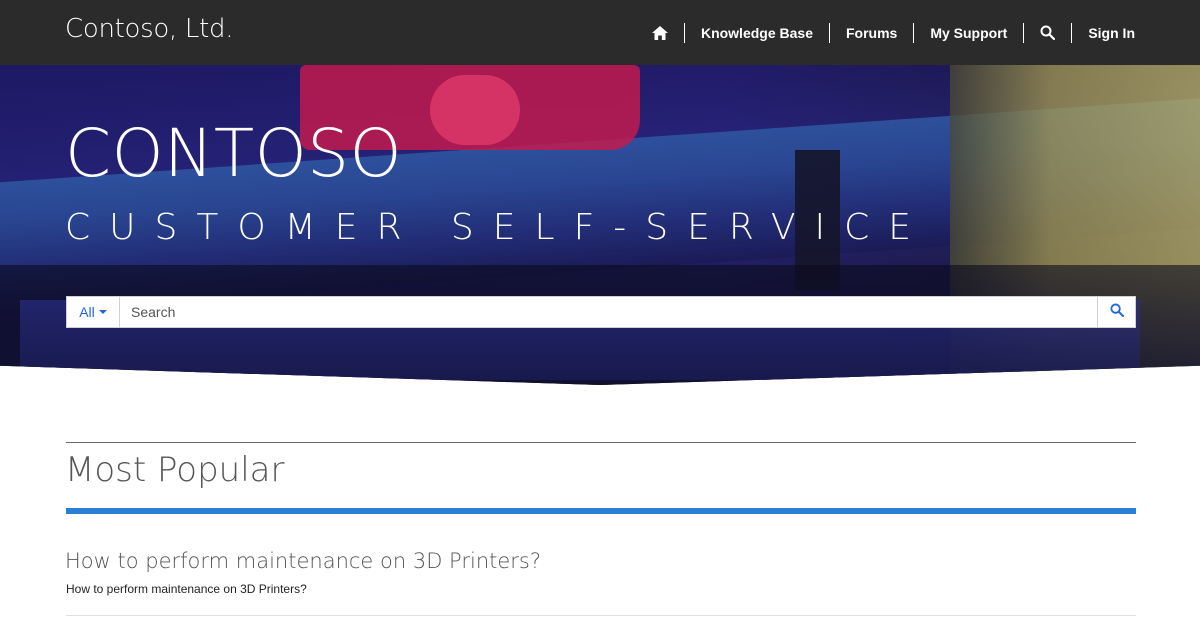 Image resolution: width=1200 pixels, height=624 pixels. Describe the element at coordinates (234, 153) in the screenshot. I see `hero-title: CONTOSO` at that location.